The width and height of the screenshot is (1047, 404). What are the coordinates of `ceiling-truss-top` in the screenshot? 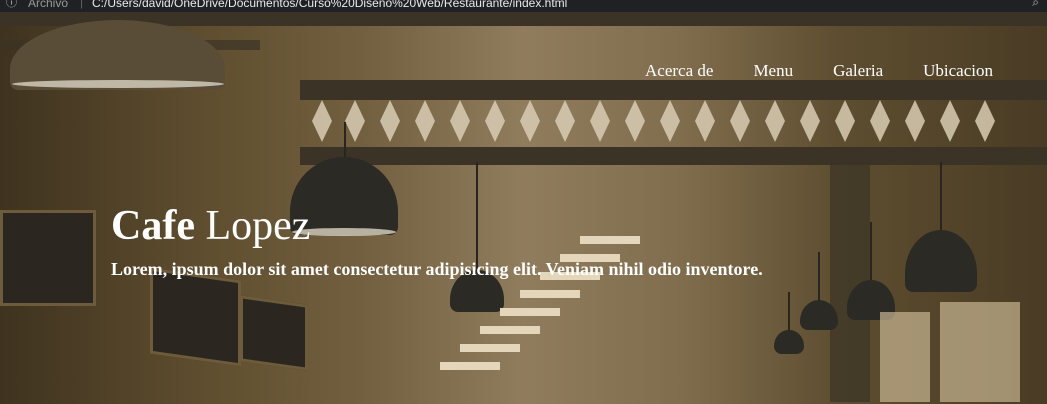 It's located at (673, 90).